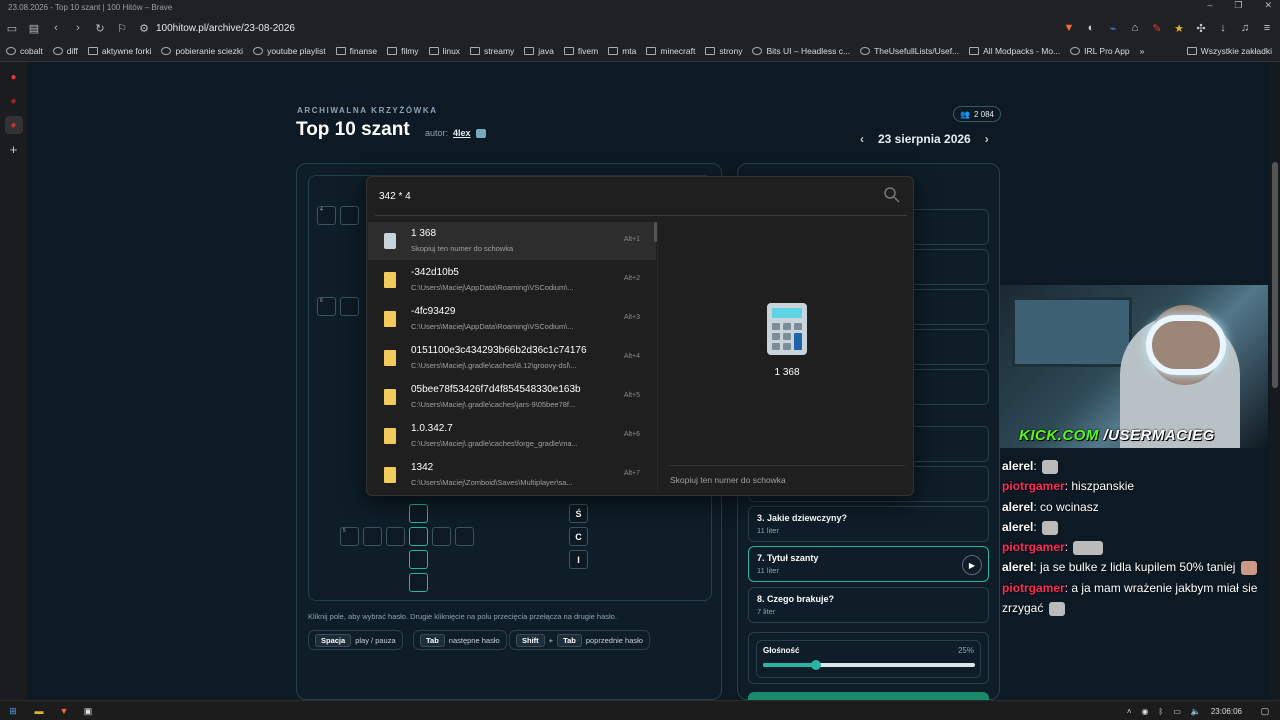  I want to click on bookmark-item: cobalt, so click(24, 51).